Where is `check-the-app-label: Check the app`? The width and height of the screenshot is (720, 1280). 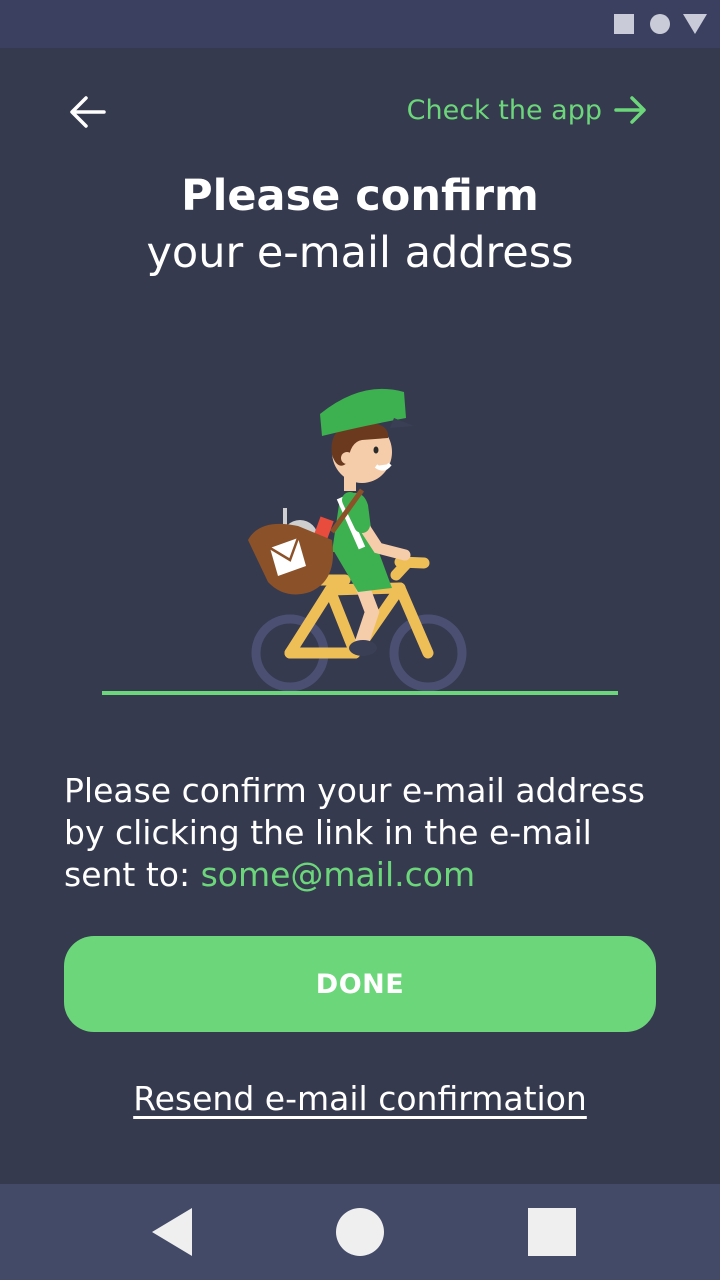
check-the-app-label: Check the app is located at coordinates (504, 110).